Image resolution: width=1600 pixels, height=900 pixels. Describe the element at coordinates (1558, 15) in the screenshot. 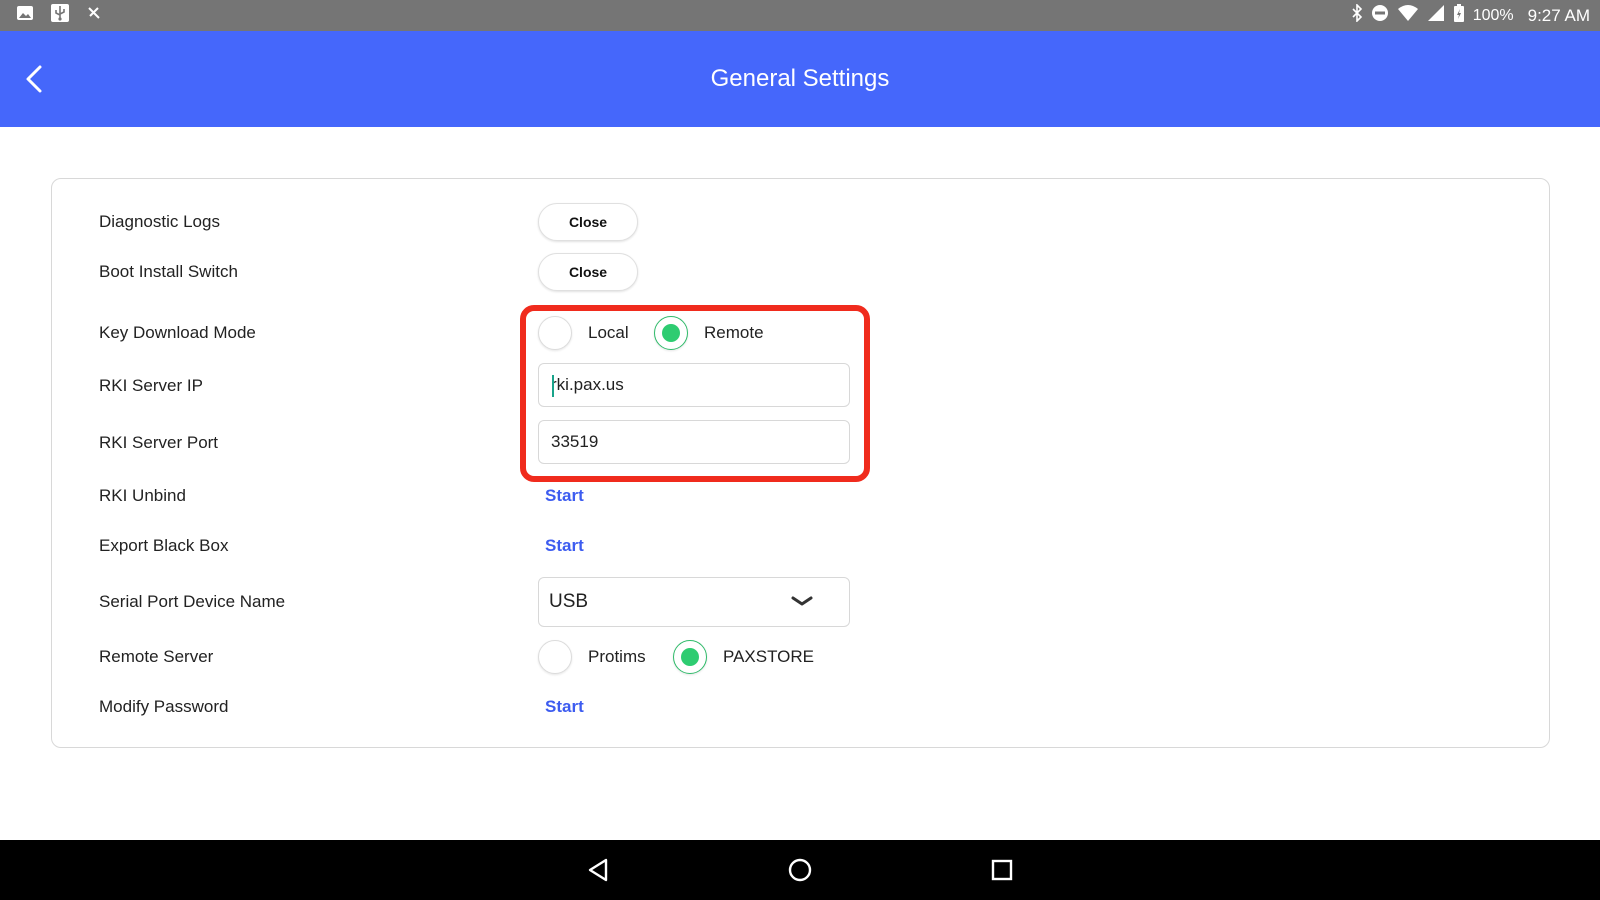

I see `clock: 9:27 AM` at that location.